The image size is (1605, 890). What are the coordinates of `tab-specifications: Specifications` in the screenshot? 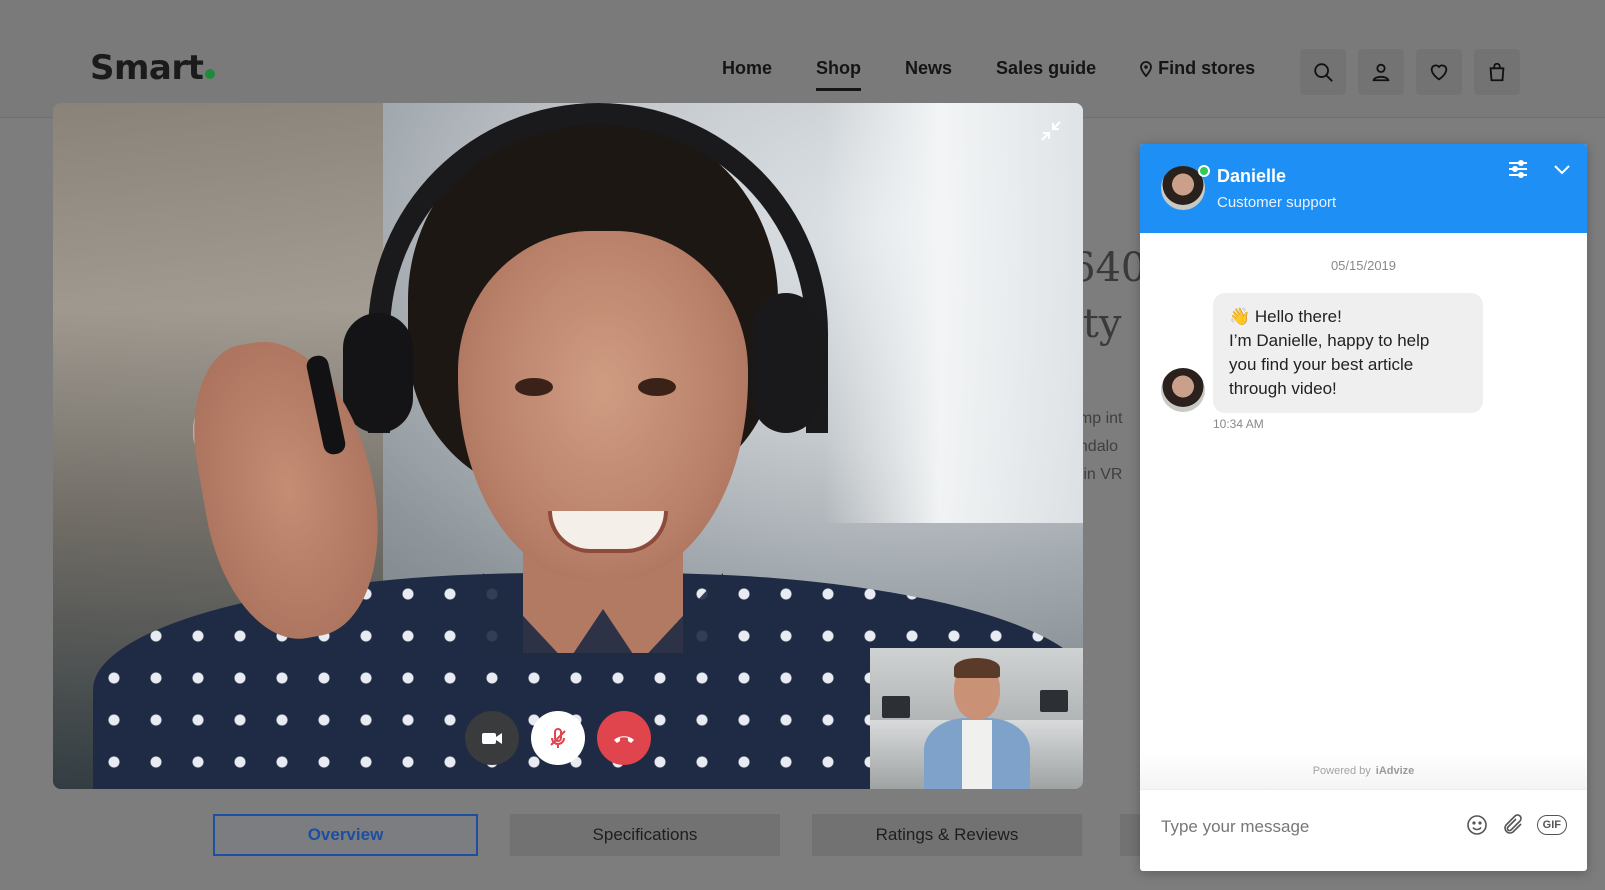 It's located at (645, 835).